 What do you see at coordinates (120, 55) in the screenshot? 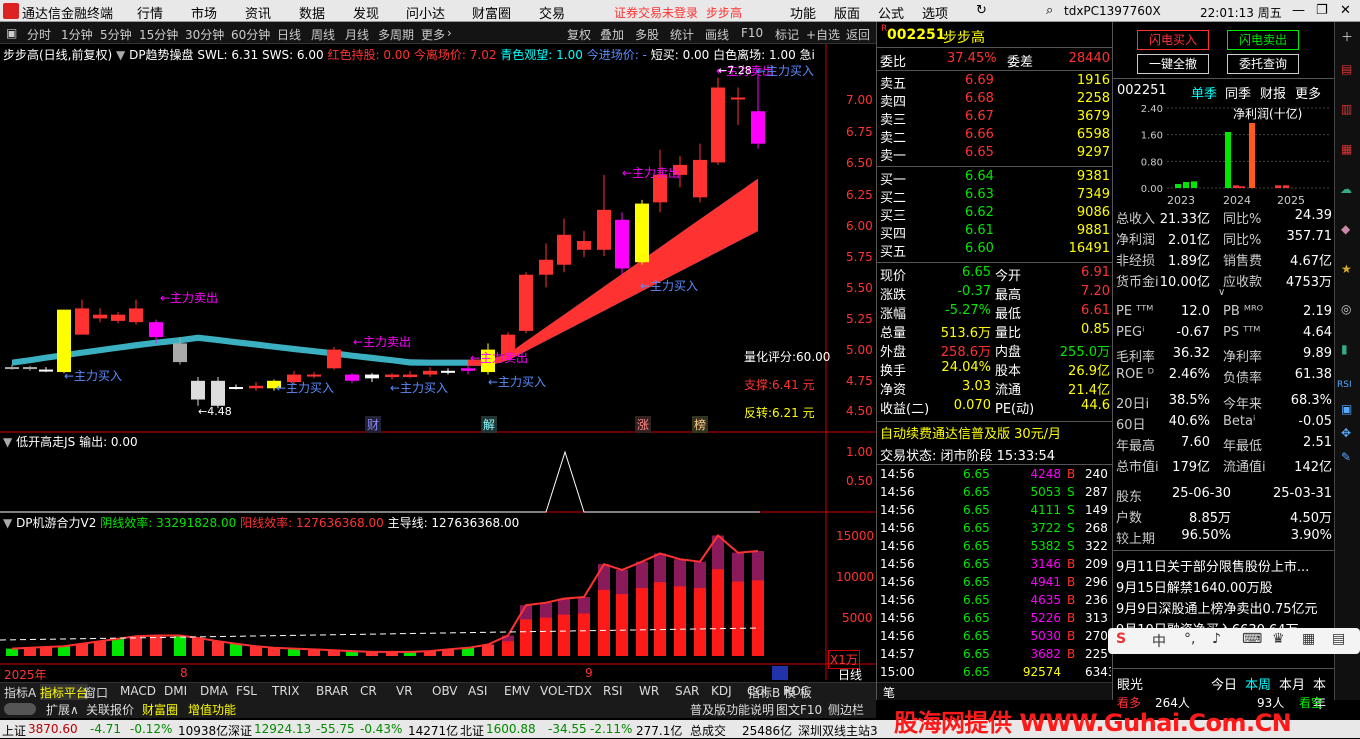
I see `indicator-chevron-icon: ▼` at bounding box center [120, 55].